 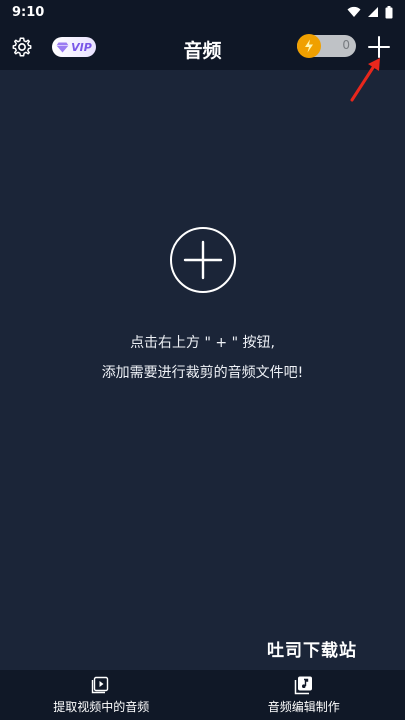 I want to click on video-extract-icon, so click(x=100, y=685).